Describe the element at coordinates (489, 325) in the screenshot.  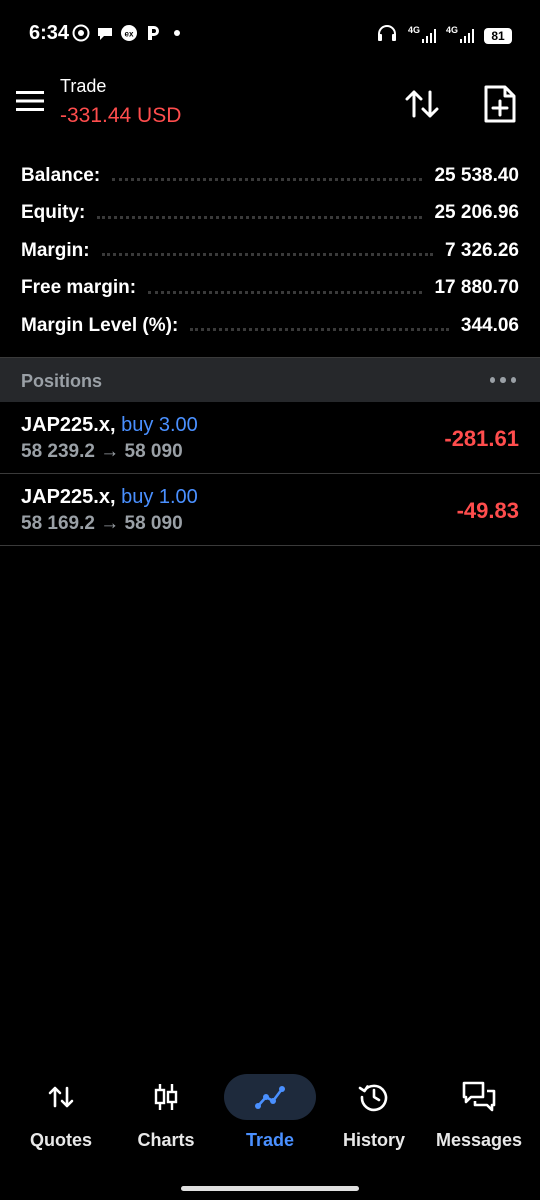
I see `margin-level-value: 344.06` at that location.